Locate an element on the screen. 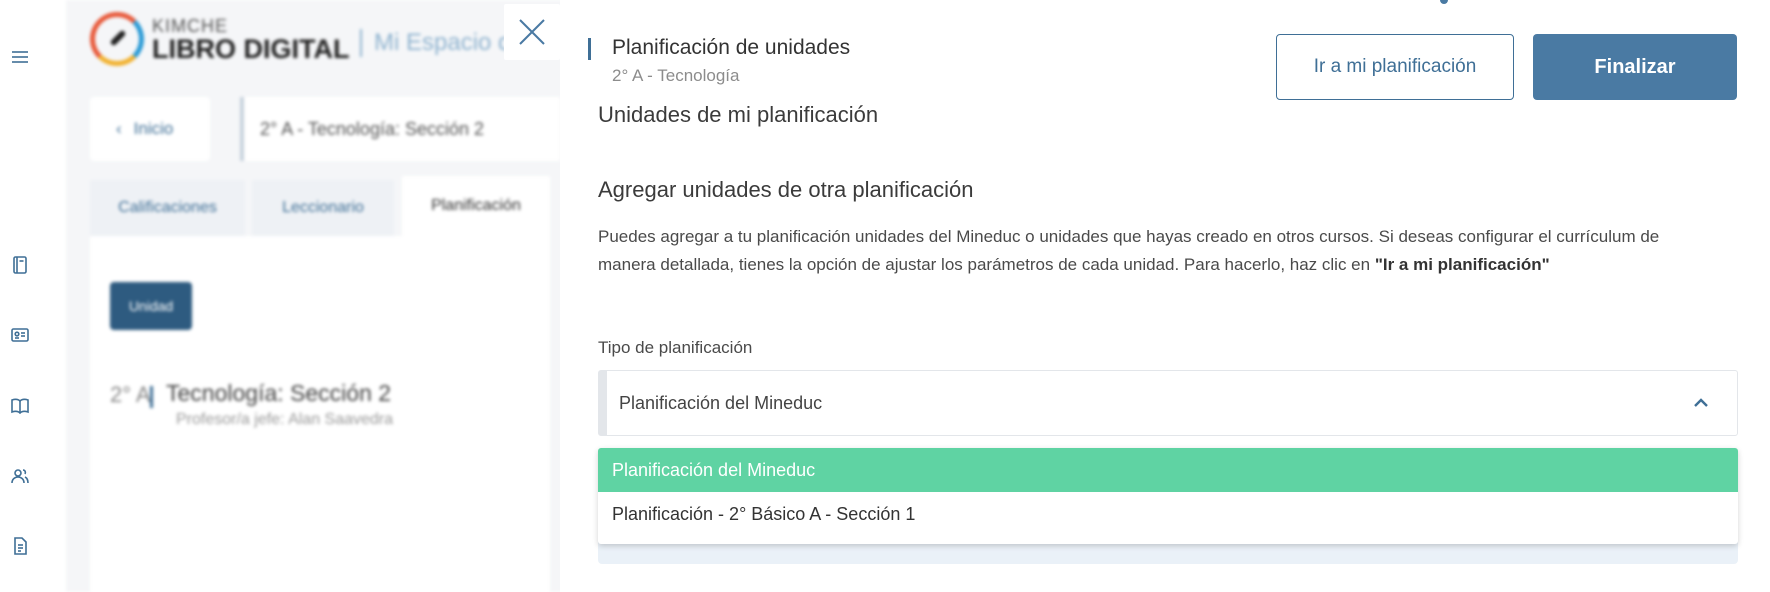 The width and height of the screenshot is (1770, 592). tab-leccionario: Leccionario is located at coordinates (323, 208).